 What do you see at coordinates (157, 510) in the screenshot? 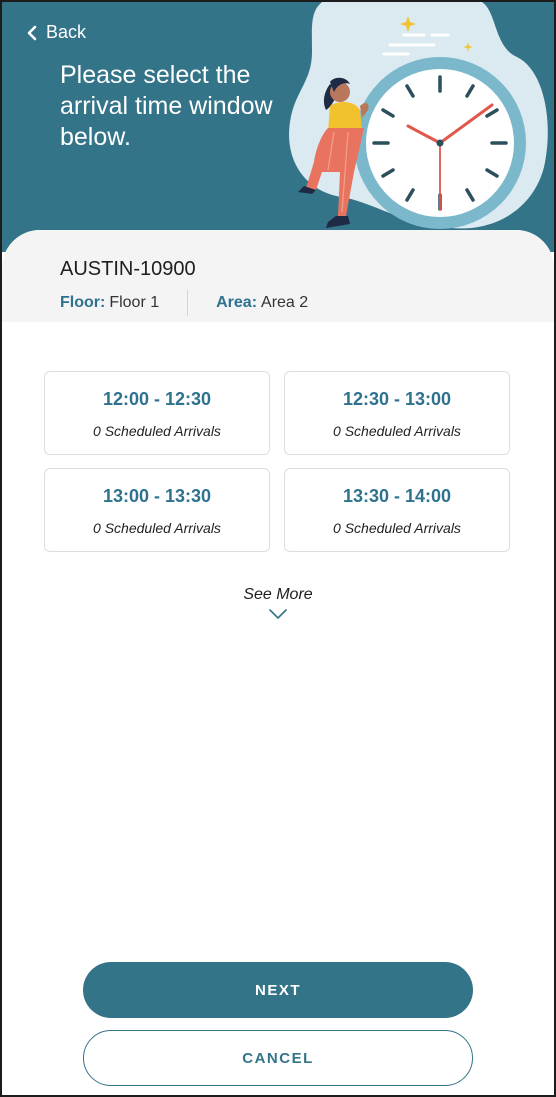
I see `time-slot: 13:00 - 13:30 0 Scheduled Arrivals` at bounding box center [157, 510].